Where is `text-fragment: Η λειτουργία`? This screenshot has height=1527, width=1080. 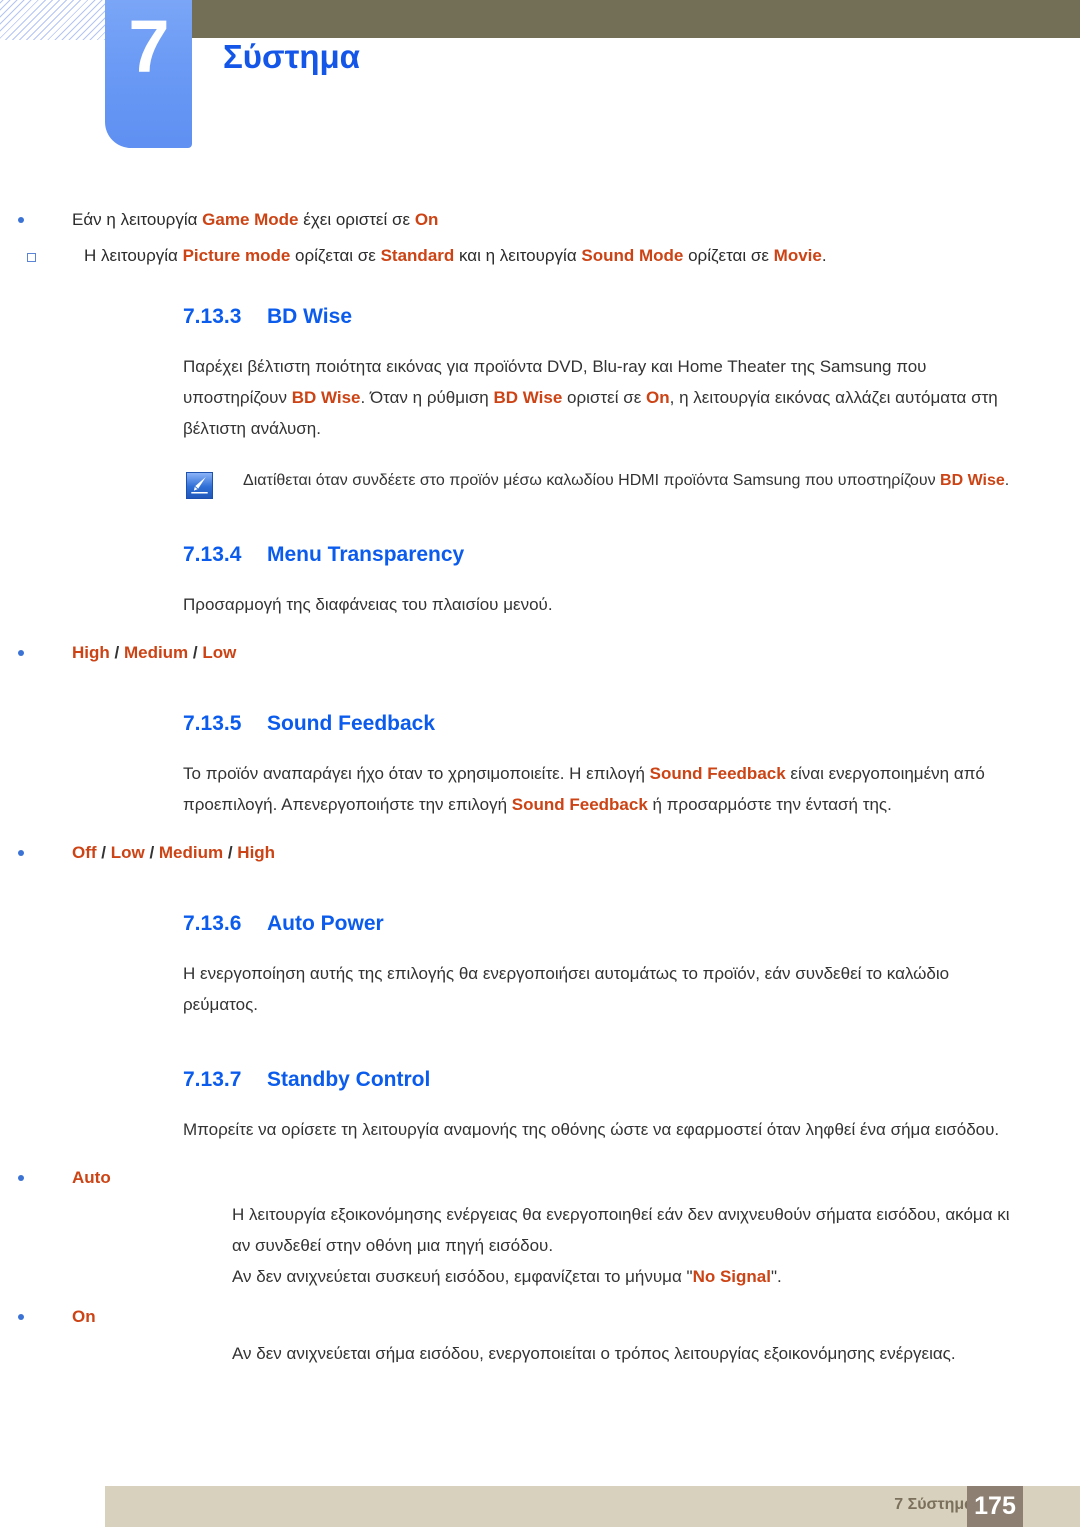 text-fragment: Η λειτουργία is located at coordinates (133, 255).